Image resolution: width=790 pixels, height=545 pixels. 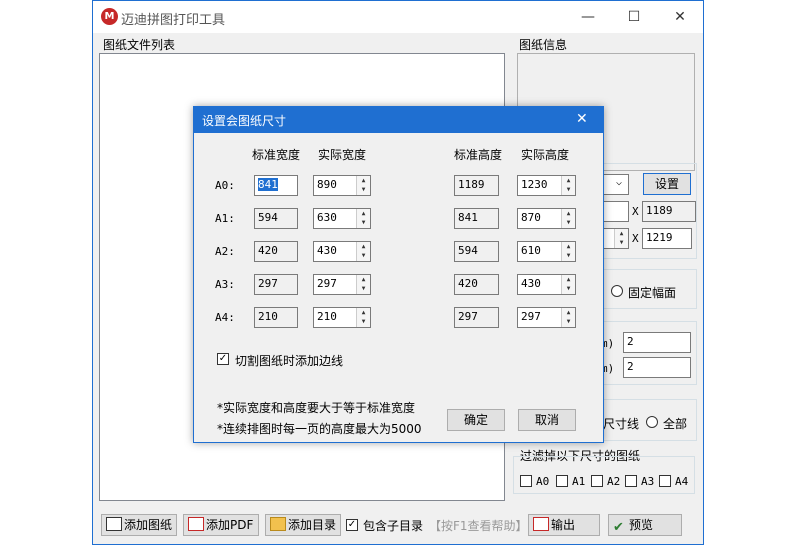 I want to click on paper-height-spin: 1219, so click(x=667, y=238).